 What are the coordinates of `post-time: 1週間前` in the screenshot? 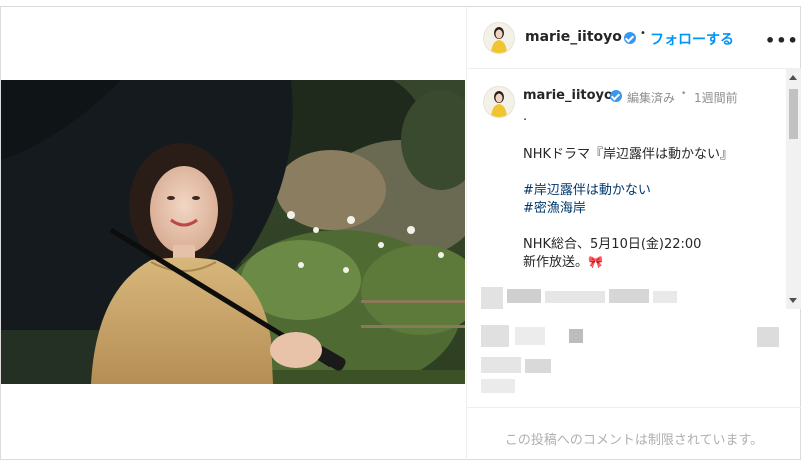 It's located at (716, 97).